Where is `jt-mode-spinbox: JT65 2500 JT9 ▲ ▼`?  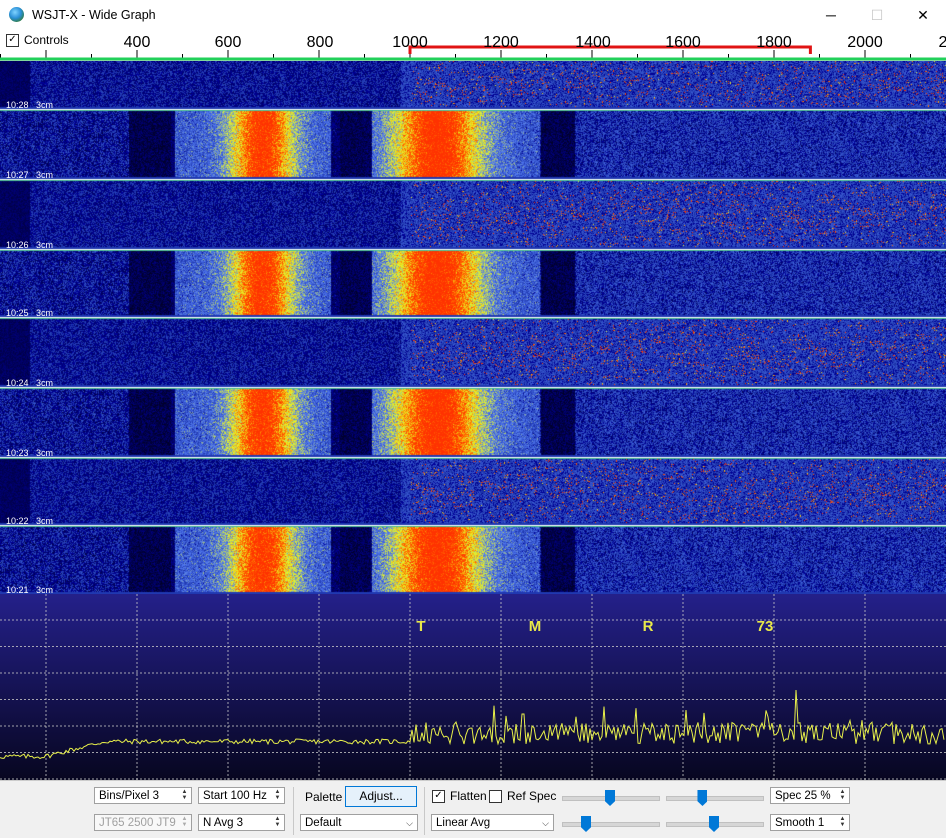
jt-mode-spinbox: JT65 2500 JT9 ▲ ▼ is located at coordinates (143, 822).